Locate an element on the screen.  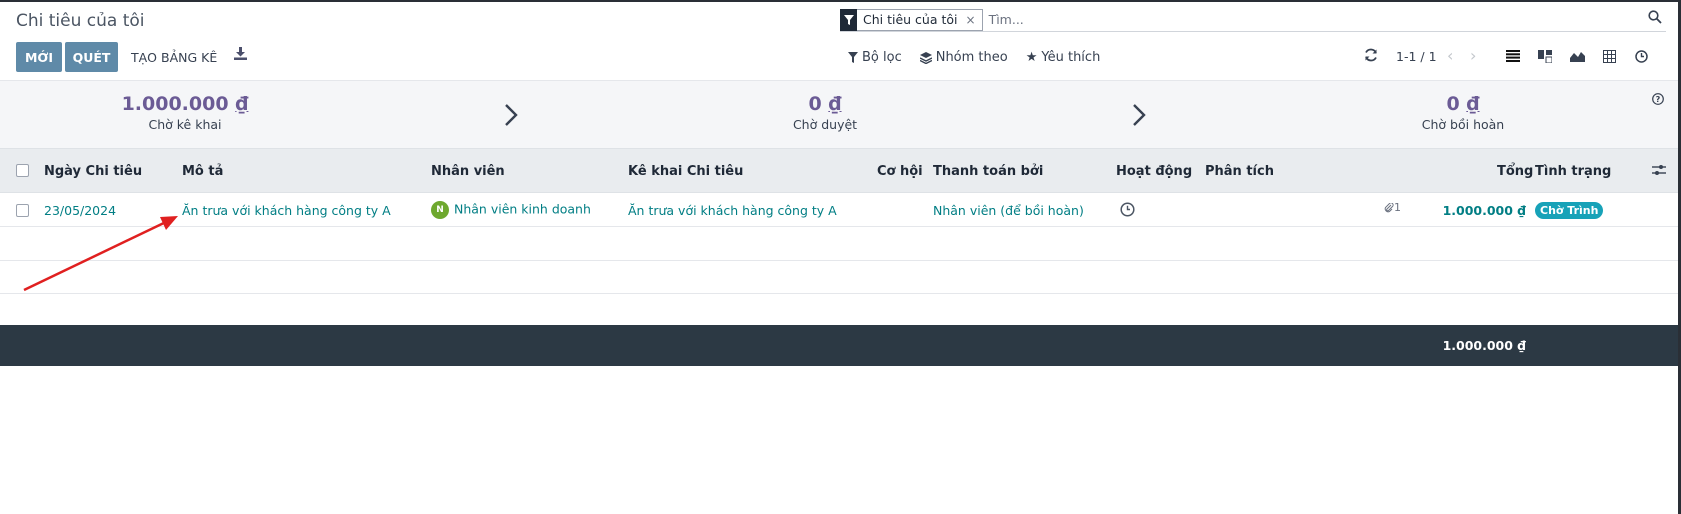
view-switcher is located at coordinates (1577, 56).